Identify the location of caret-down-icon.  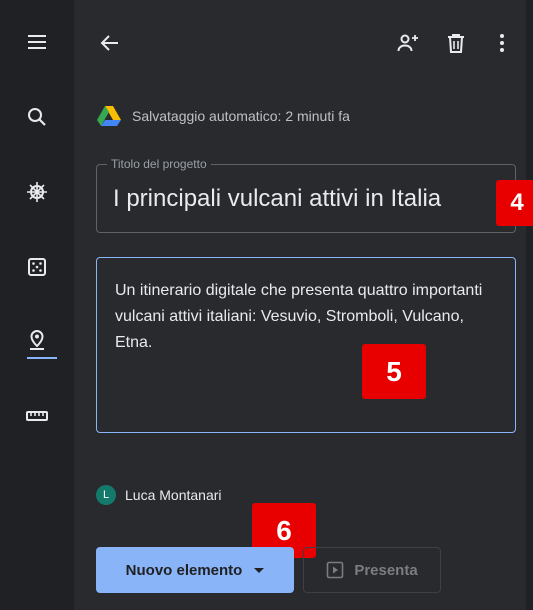
(259, 570).